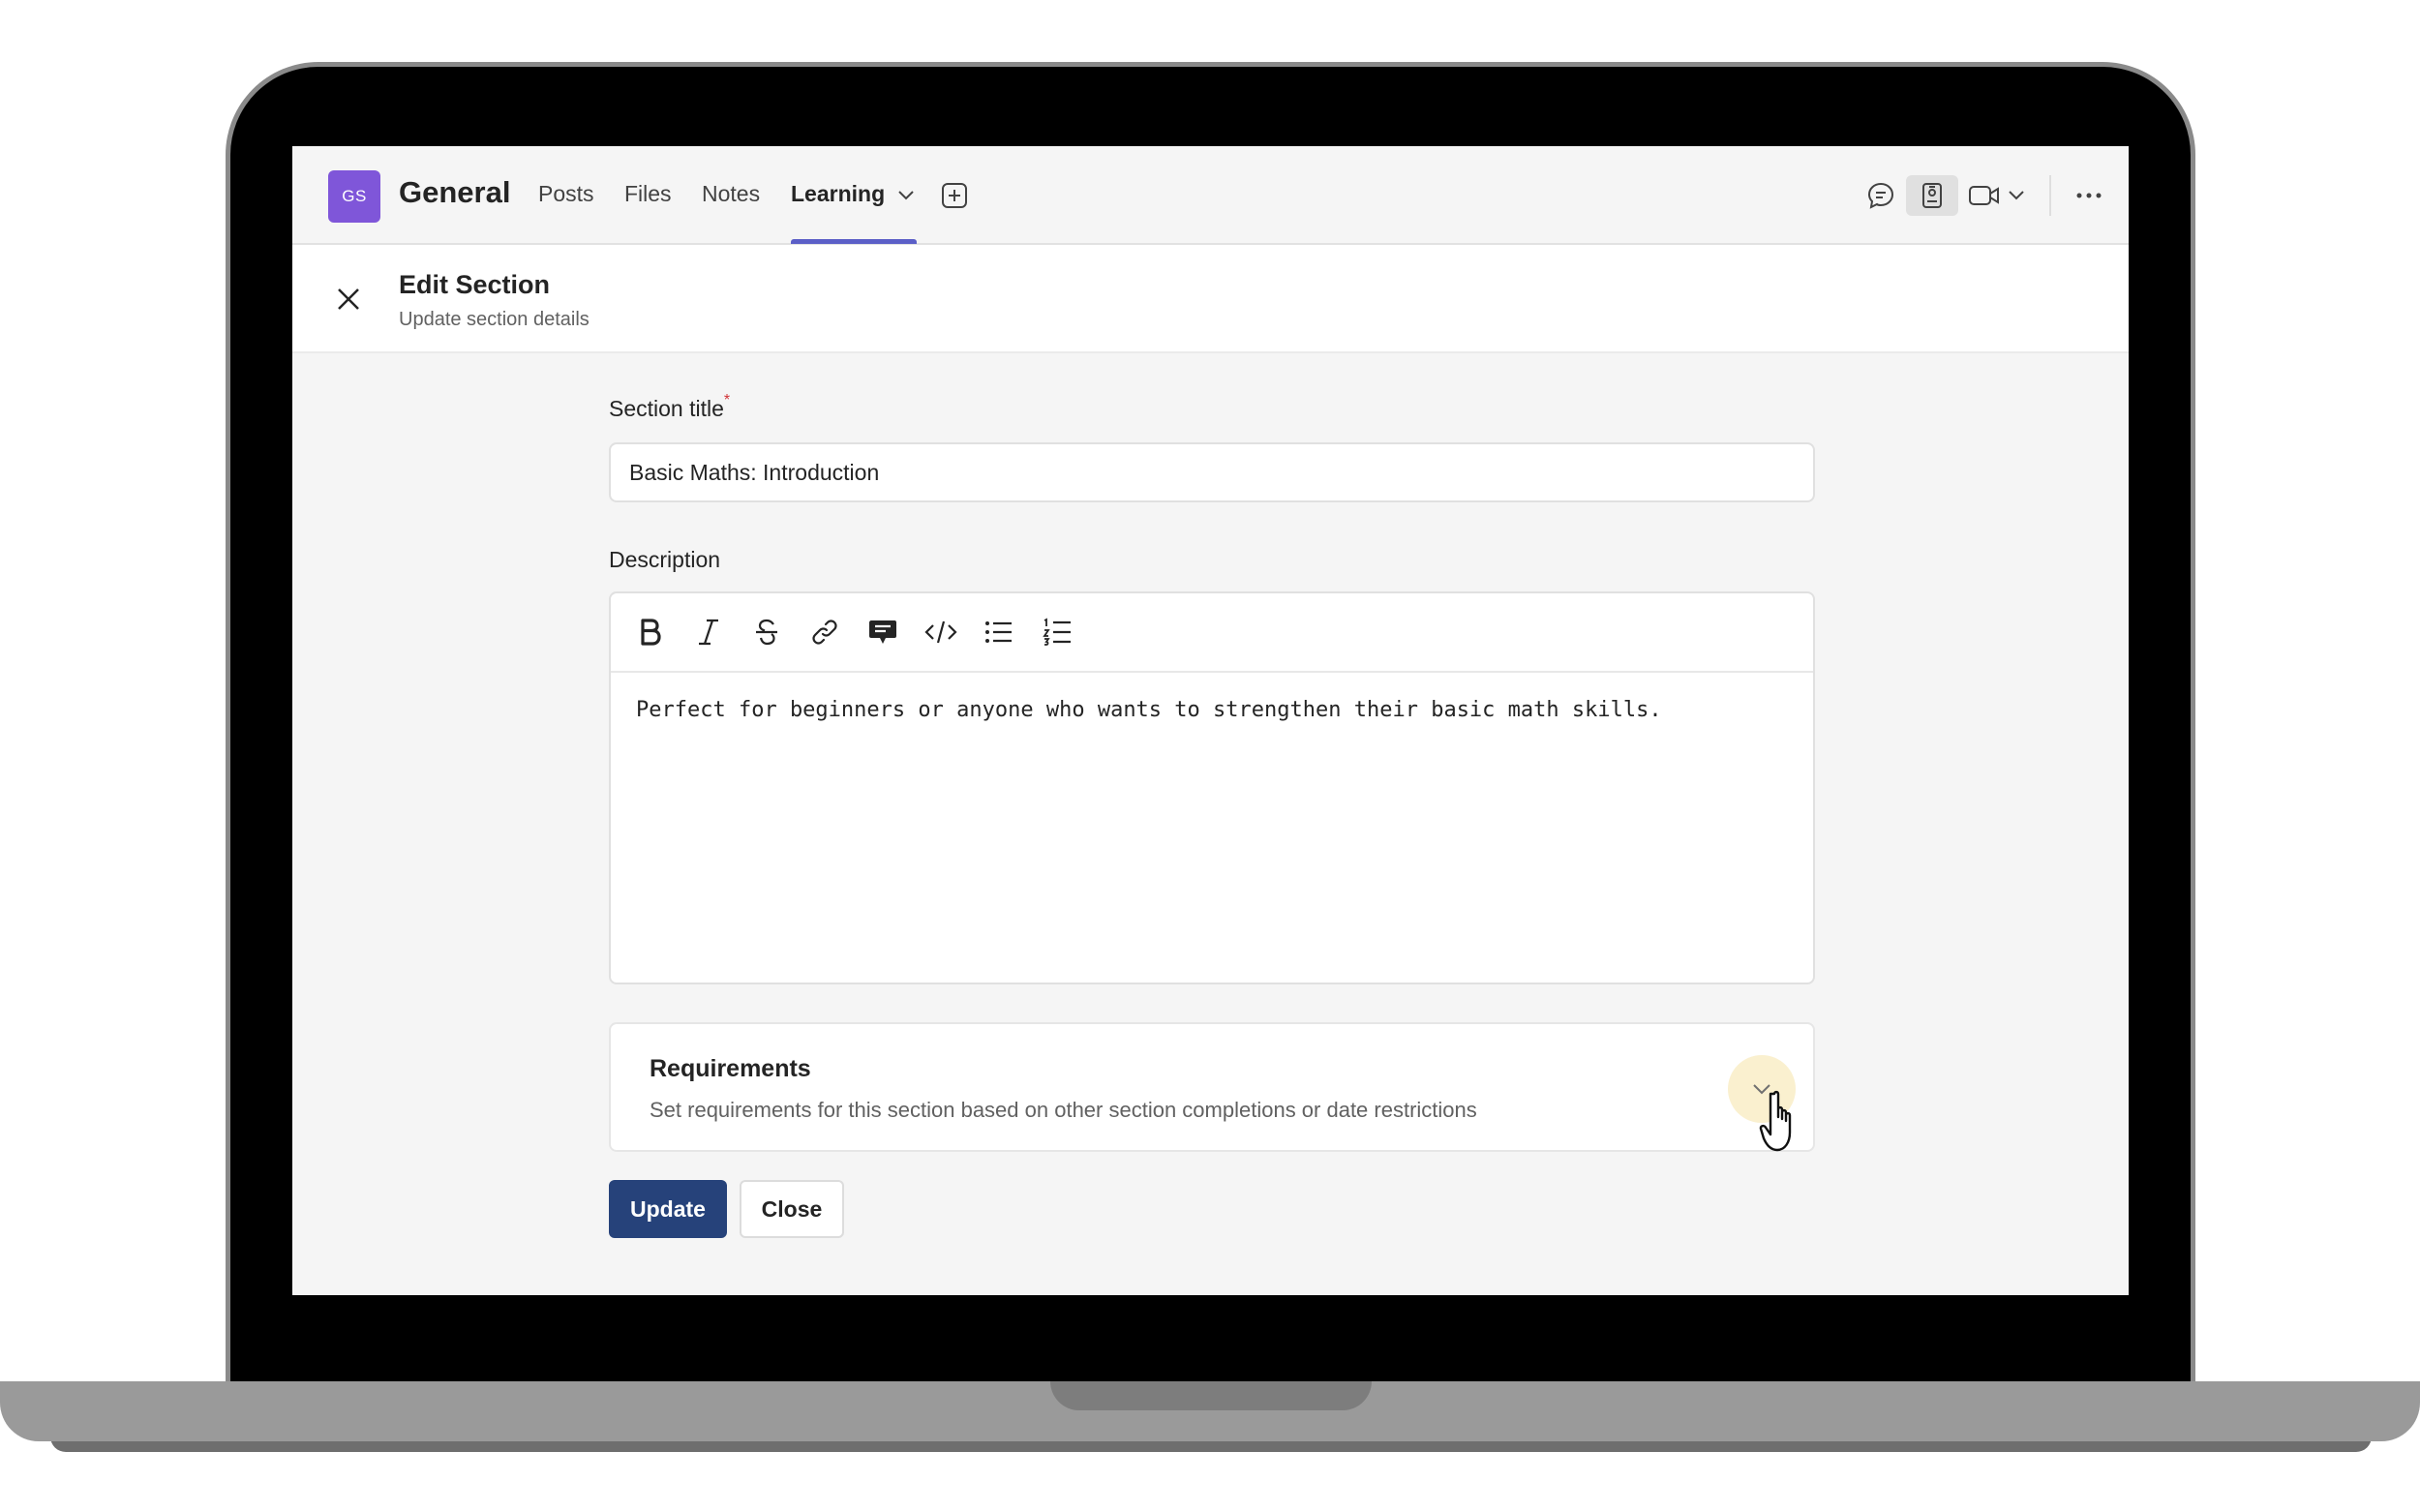 The image size is (2420, 1512). Describe the element at coordinates (766, 632) in the screenshot. I see `strikethrough-icon` at that location.